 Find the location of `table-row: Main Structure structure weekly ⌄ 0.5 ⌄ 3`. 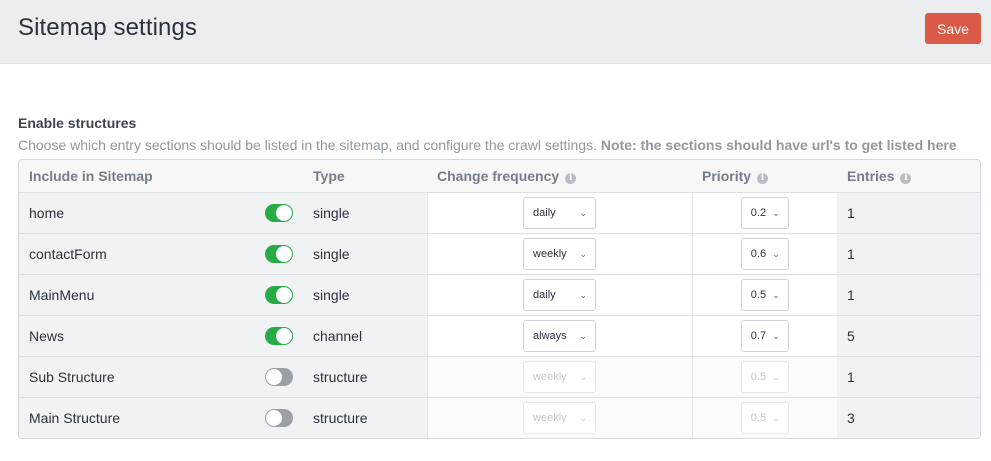

table-row: Main Structure structure weekly ⌄ 0.5 ⌄ 3 is located at coordinates (499, 417).